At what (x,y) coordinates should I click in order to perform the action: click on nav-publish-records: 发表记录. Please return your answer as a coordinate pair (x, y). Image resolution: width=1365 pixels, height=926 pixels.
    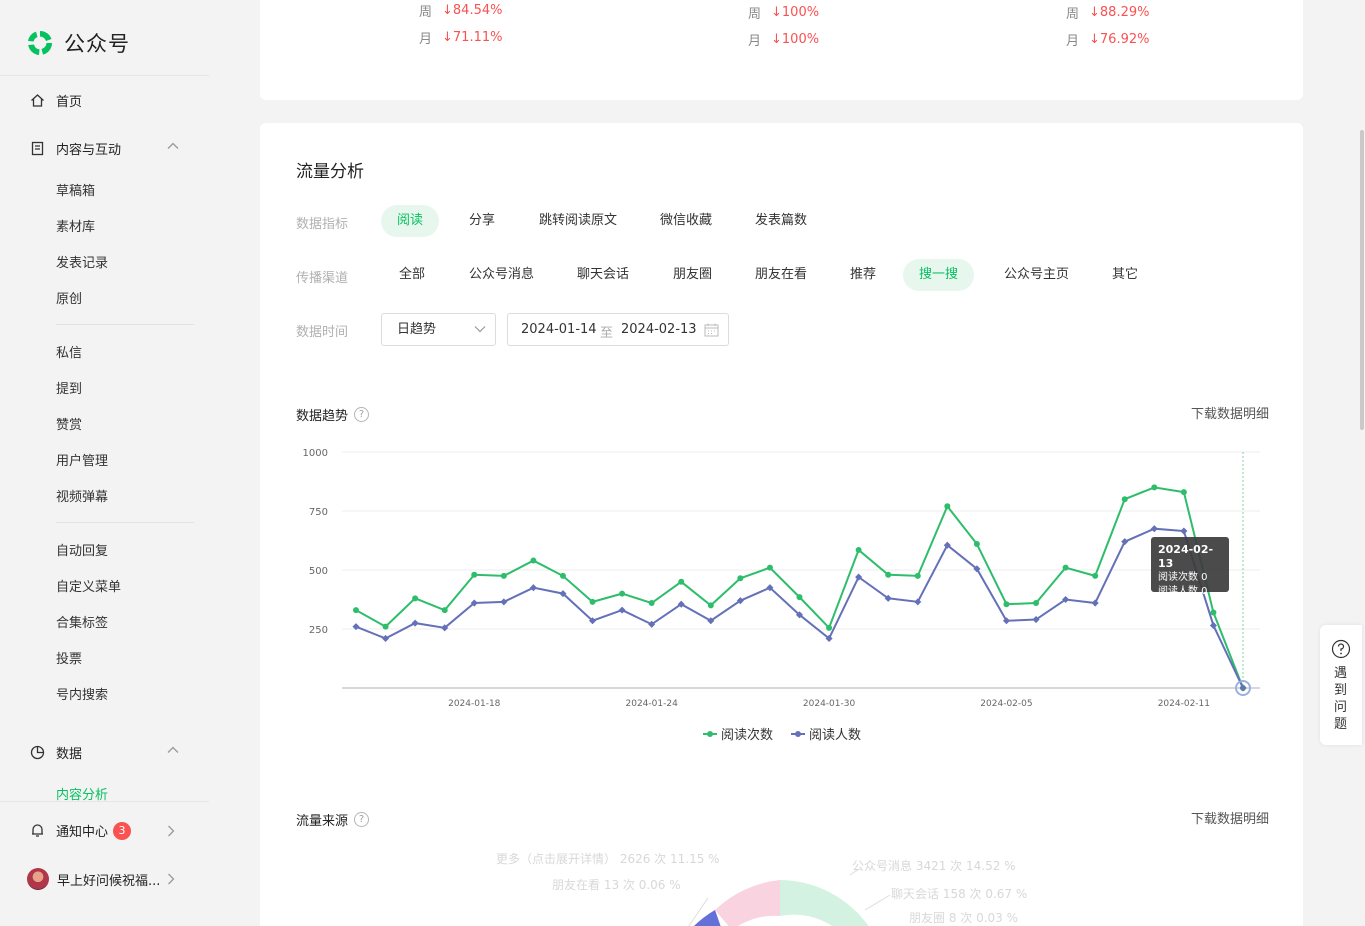
    Looking at the image, I should click on (82, 261).